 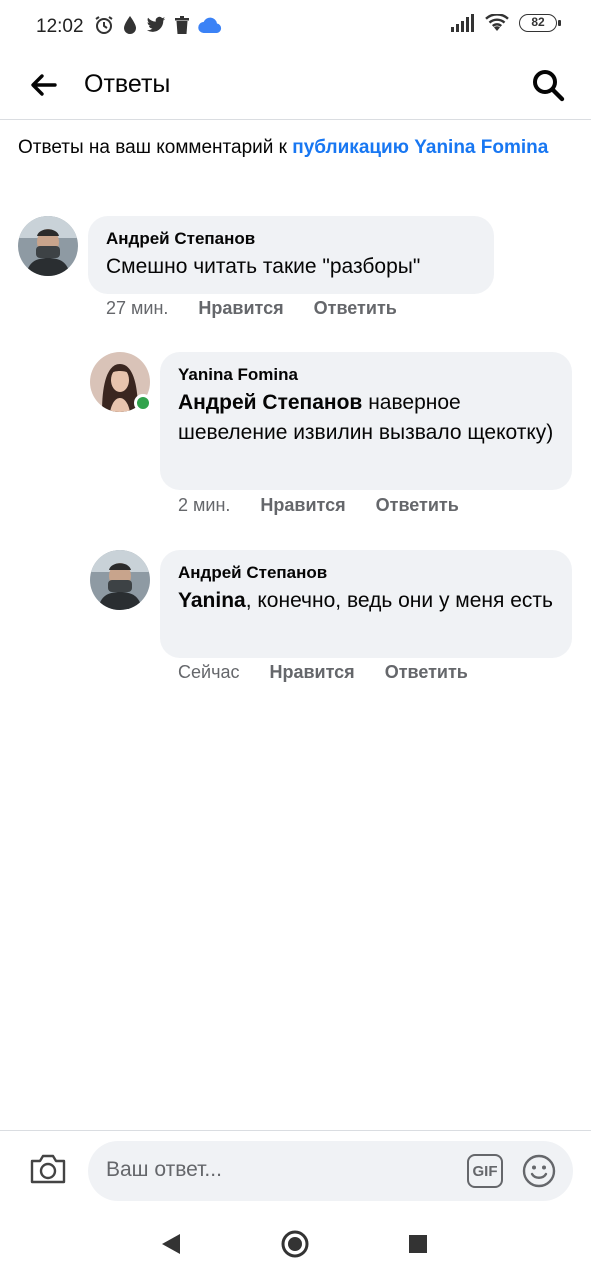 What do you see at coordinates (171, 1244) in the screenshot?
I see `nav-back-icon` at bounding box center [171, 1244].